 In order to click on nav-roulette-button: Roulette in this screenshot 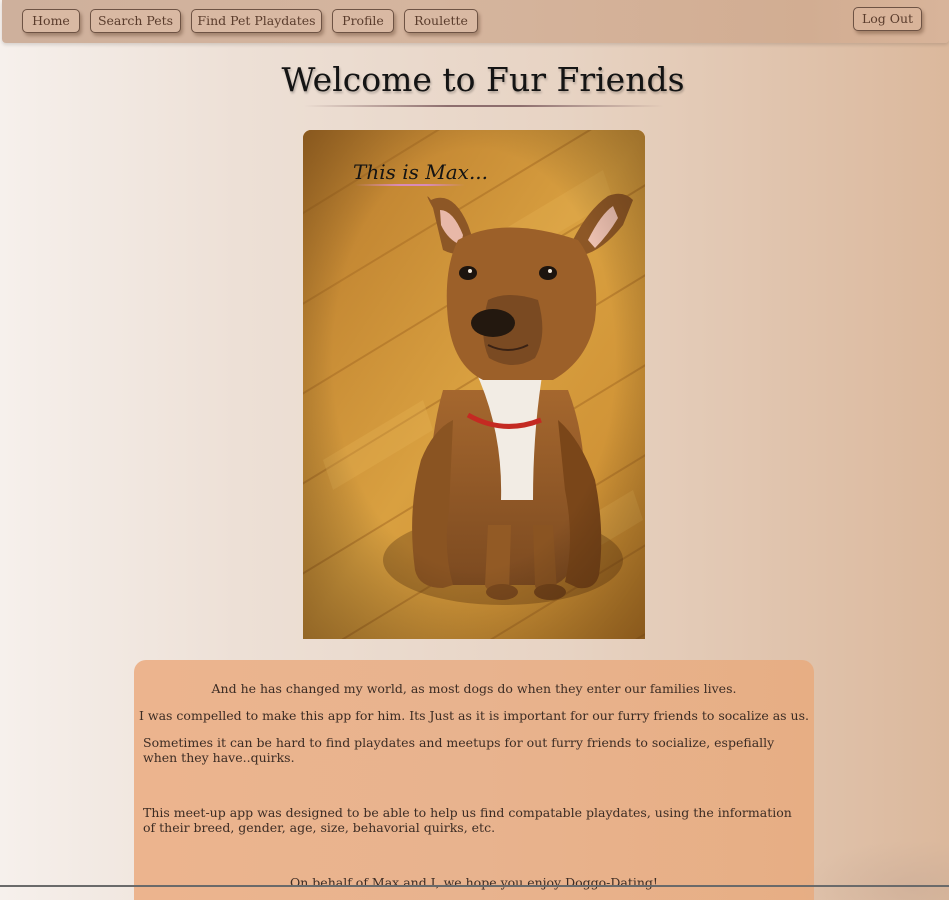, I will do `click(441, 21)`.